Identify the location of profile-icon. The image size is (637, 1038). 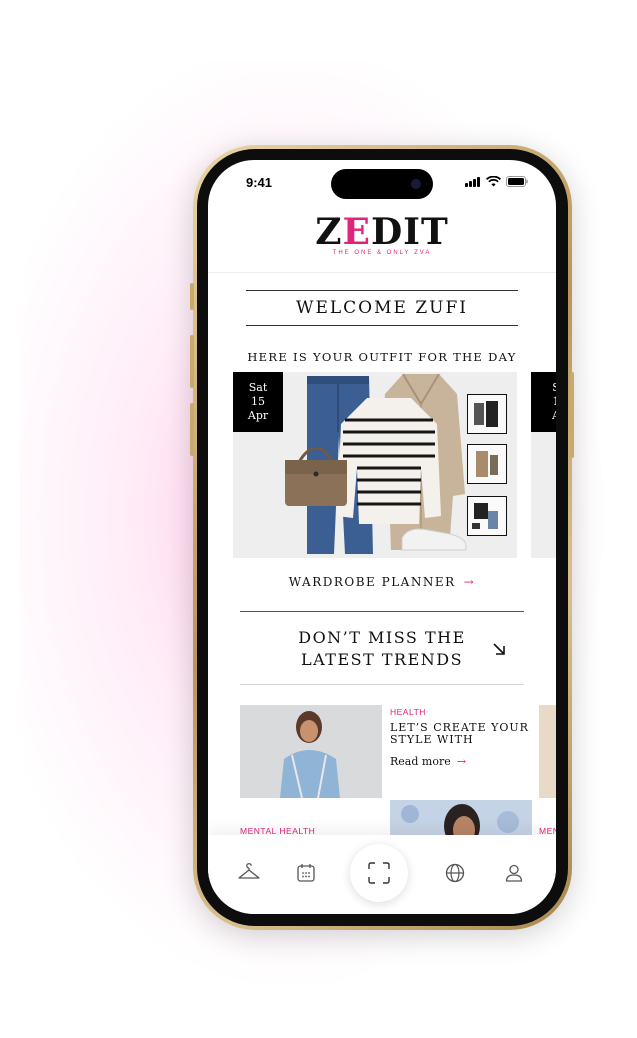
(514, 873).